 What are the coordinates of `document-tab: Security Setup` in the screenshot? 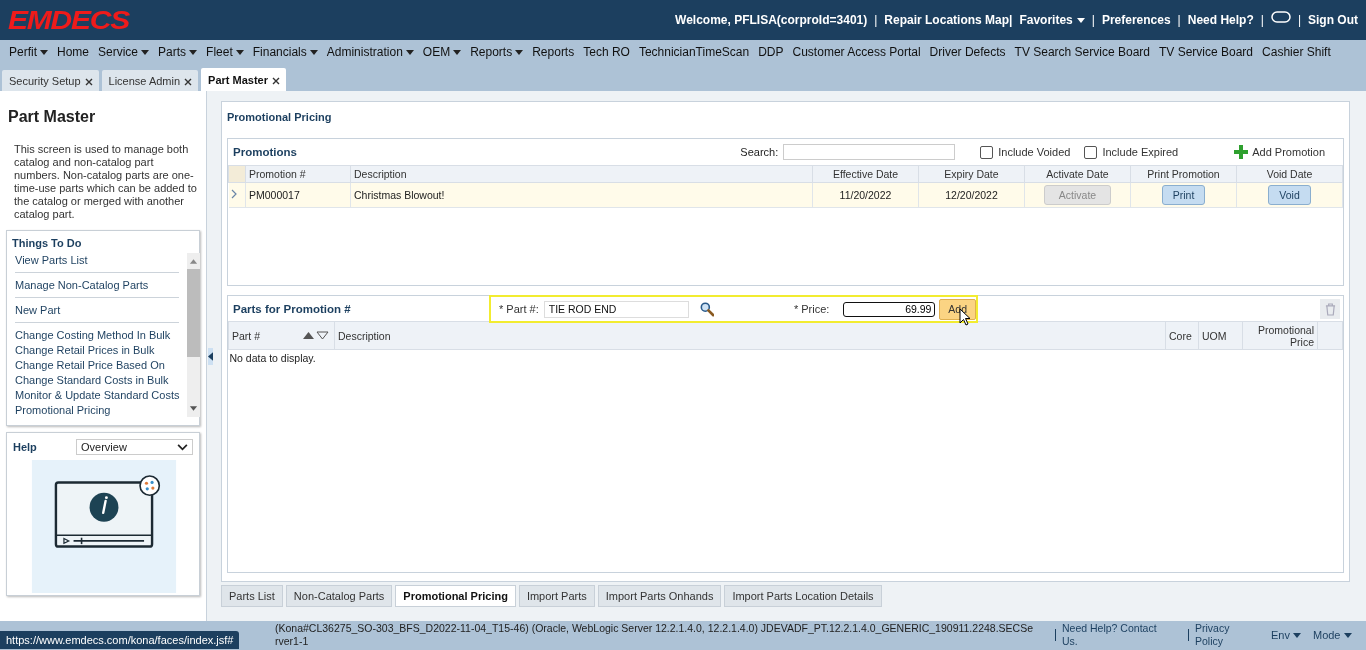 It's located at (50, 80).